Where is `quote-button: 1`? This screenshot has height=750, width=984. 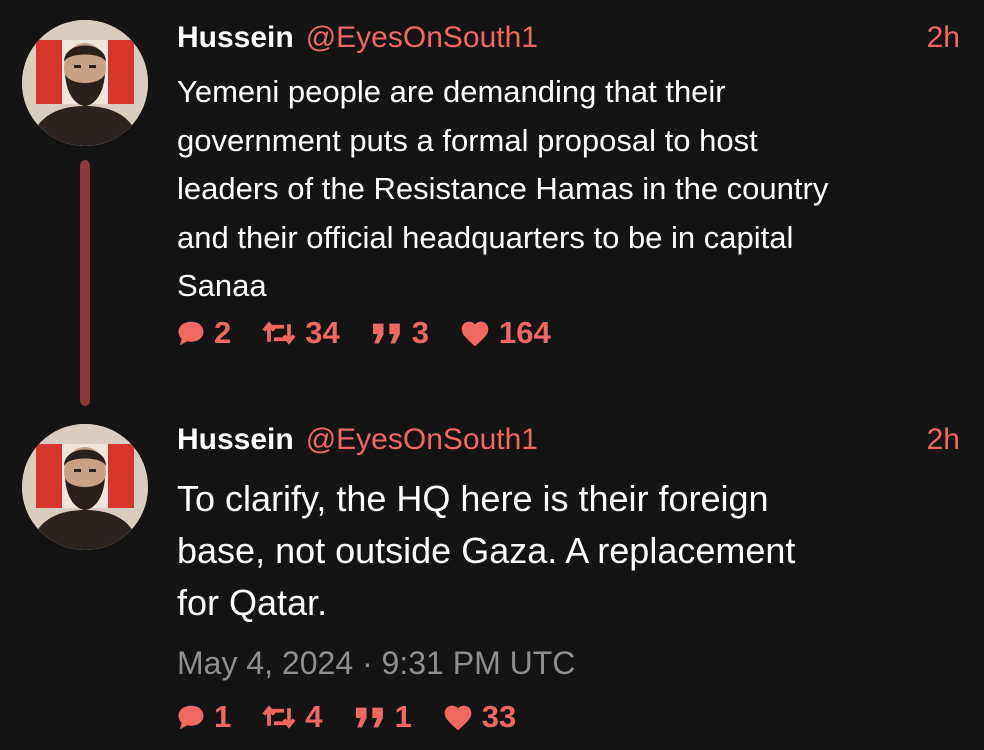 quote-button: 1 is located at coordinates (382, 717).